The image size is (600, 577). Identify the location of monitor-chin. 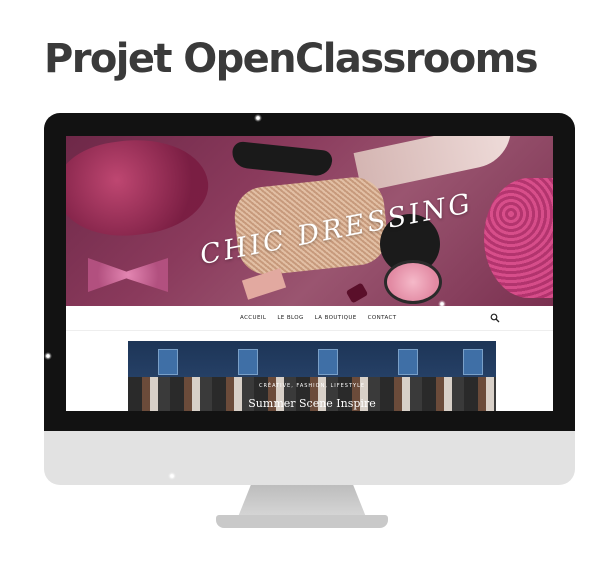
(309, 458).